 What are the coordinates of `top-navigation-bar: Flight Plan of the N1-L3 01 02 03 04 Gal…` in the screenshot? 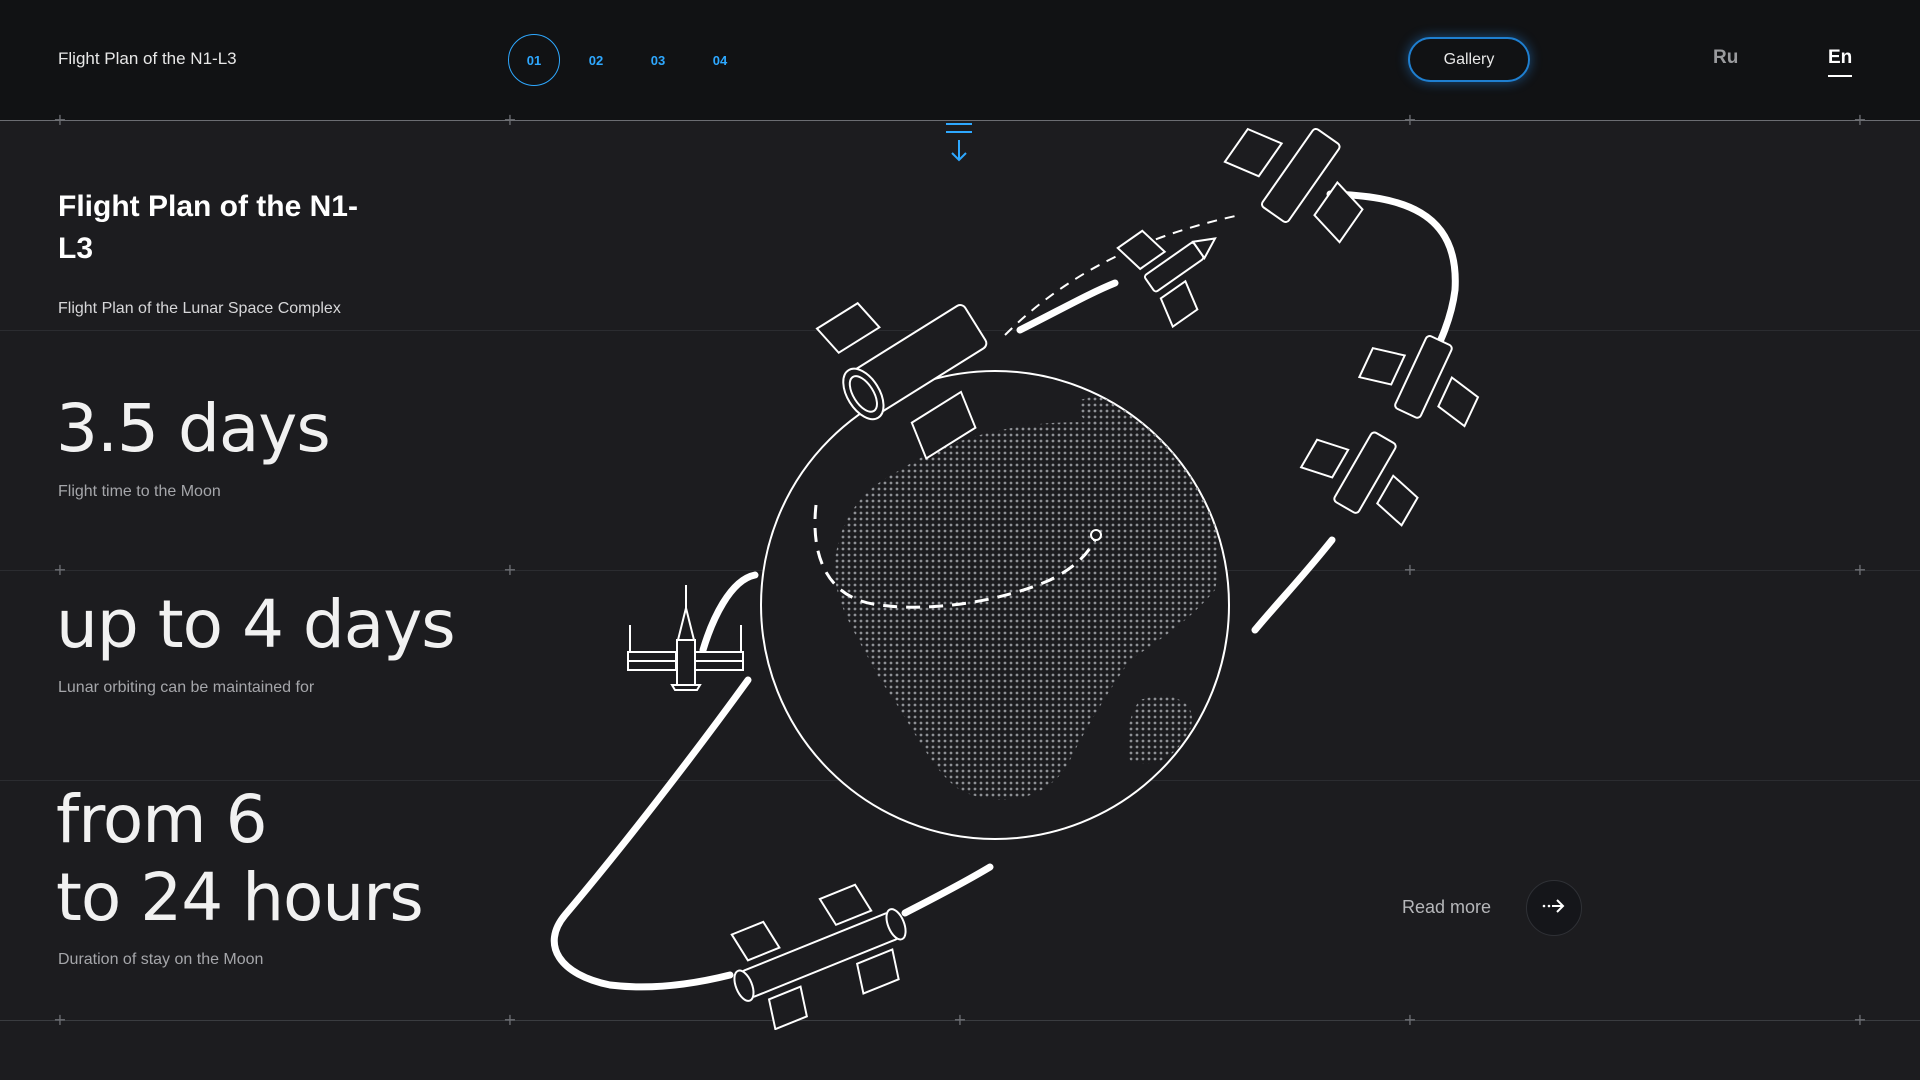 It's located at (960, 60).